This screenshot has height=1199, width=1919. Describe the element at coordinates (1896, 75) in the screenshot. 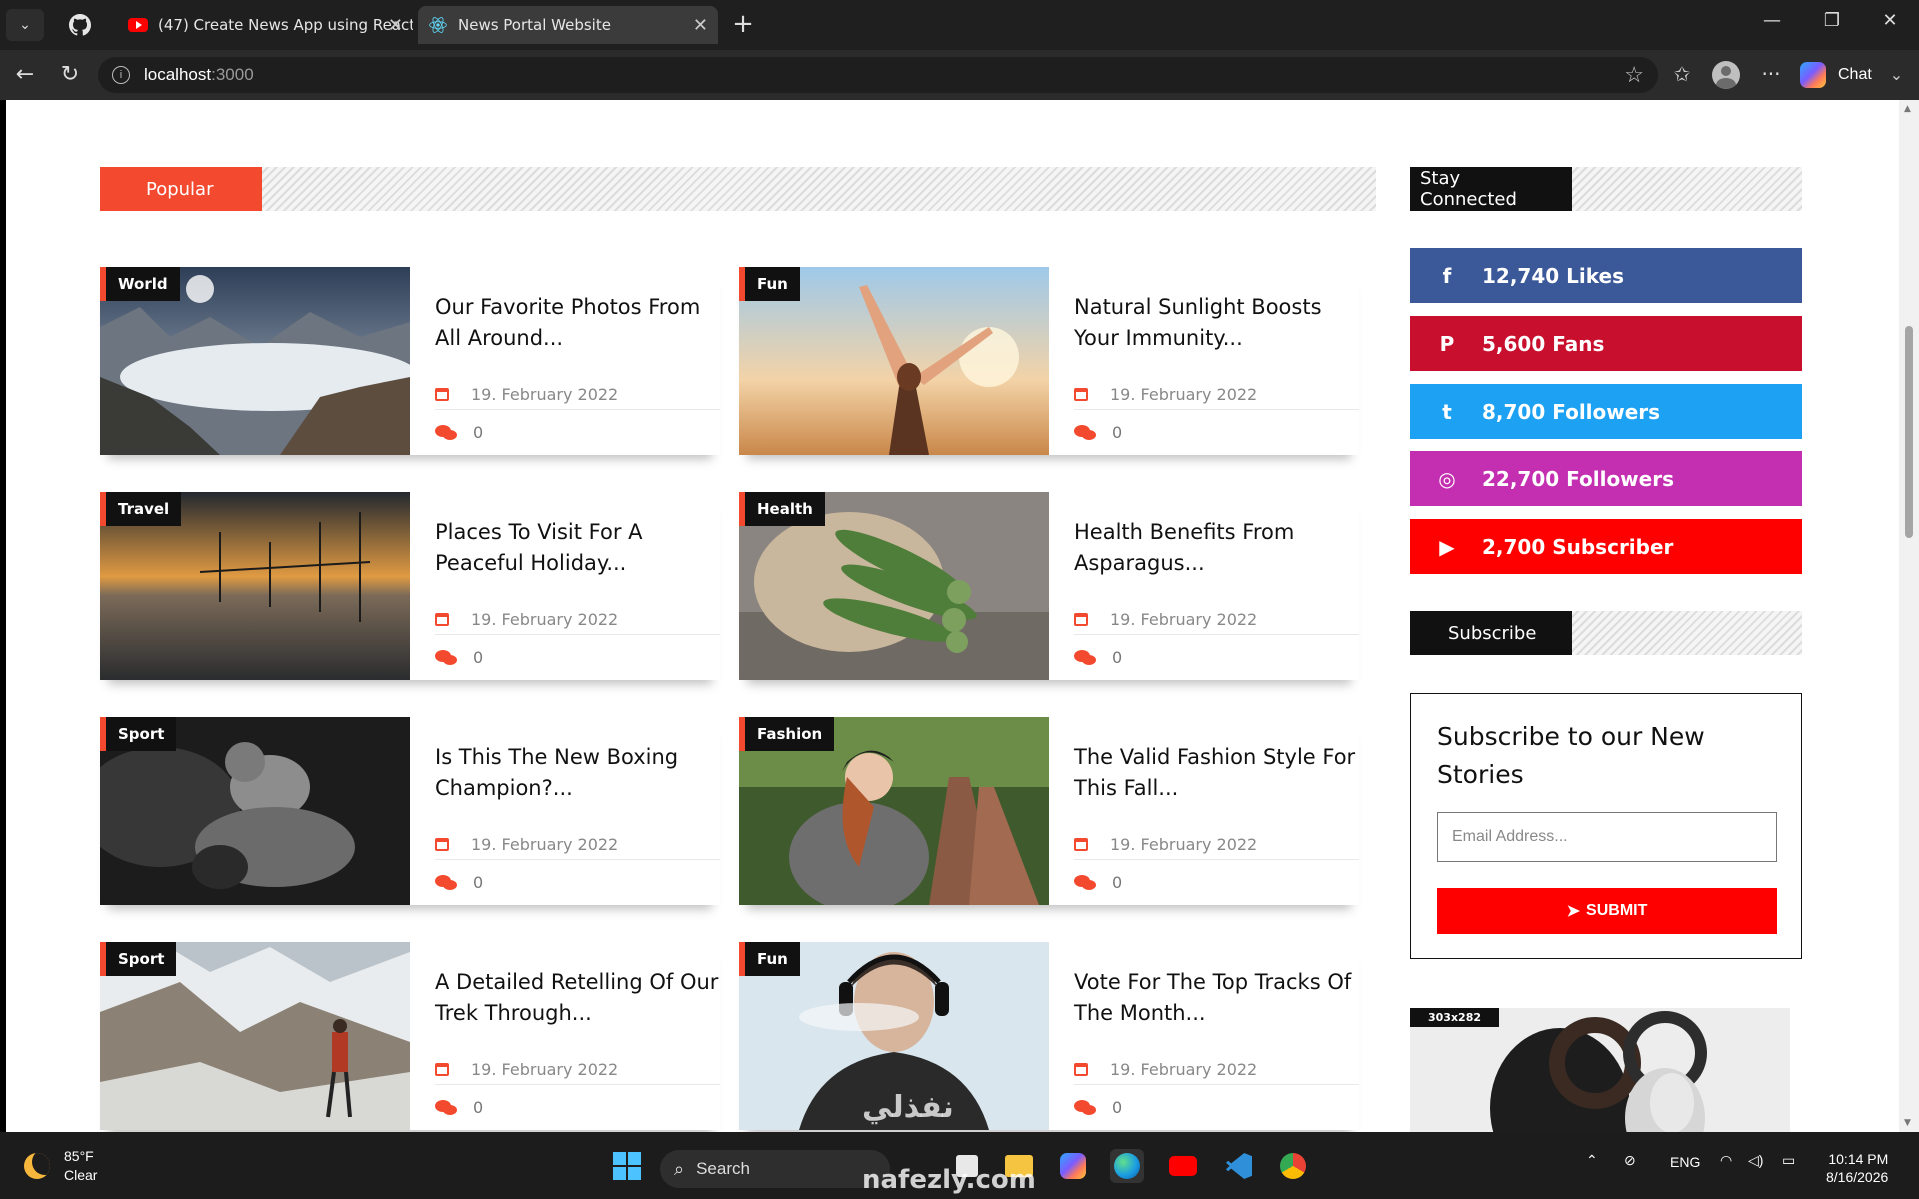

I see `chevron-down-icon: ⌄` at that location.